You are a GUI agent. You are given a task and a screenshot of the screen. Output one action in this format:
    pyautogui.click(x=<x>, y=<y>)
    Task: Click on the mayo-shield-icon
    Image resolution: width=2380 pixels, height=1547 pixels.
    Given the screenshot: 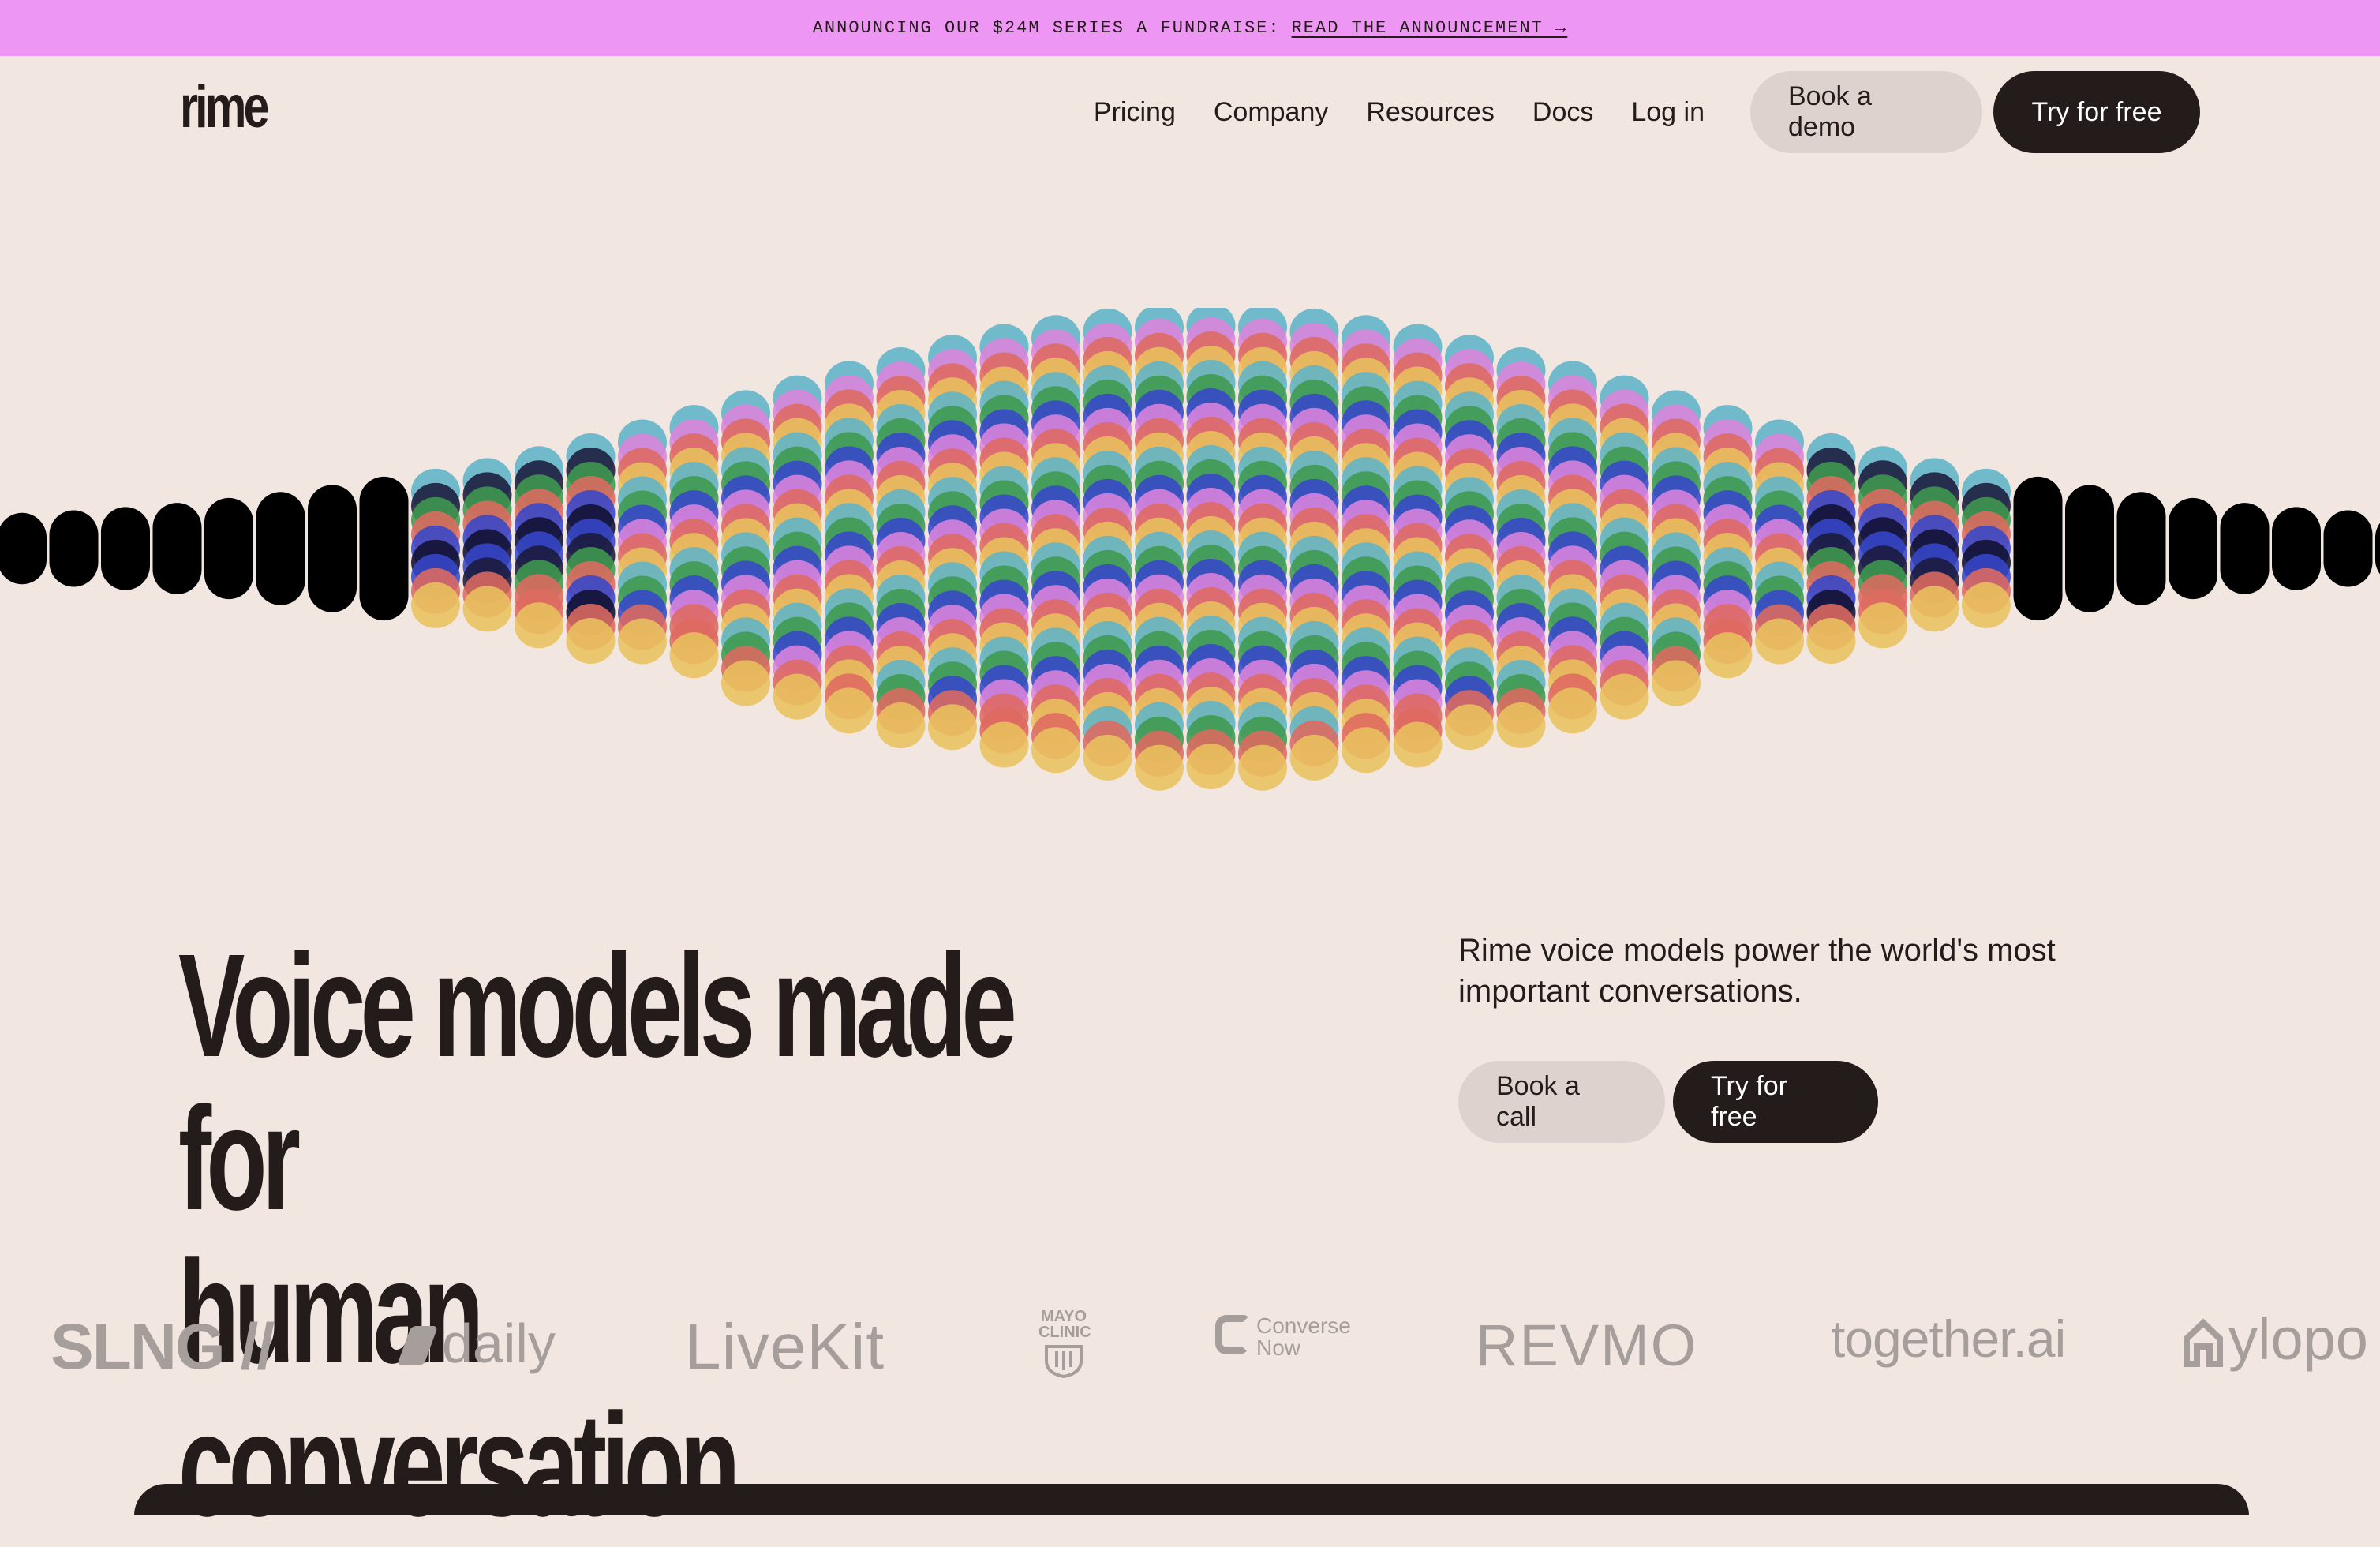 What is the action you would take?
    pyautogui.click(x=1064, y=1362)
    